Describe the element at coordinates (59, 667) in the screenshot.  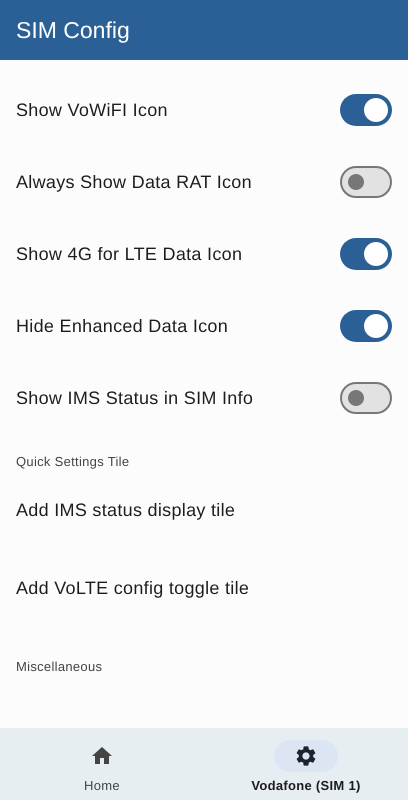
I see `section-header: Miscellaneous` at that location.